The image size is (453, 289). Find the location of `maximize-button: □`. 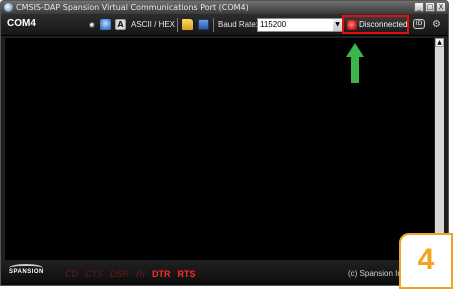

maximize-button: □ is located at coordinates (430, 7).